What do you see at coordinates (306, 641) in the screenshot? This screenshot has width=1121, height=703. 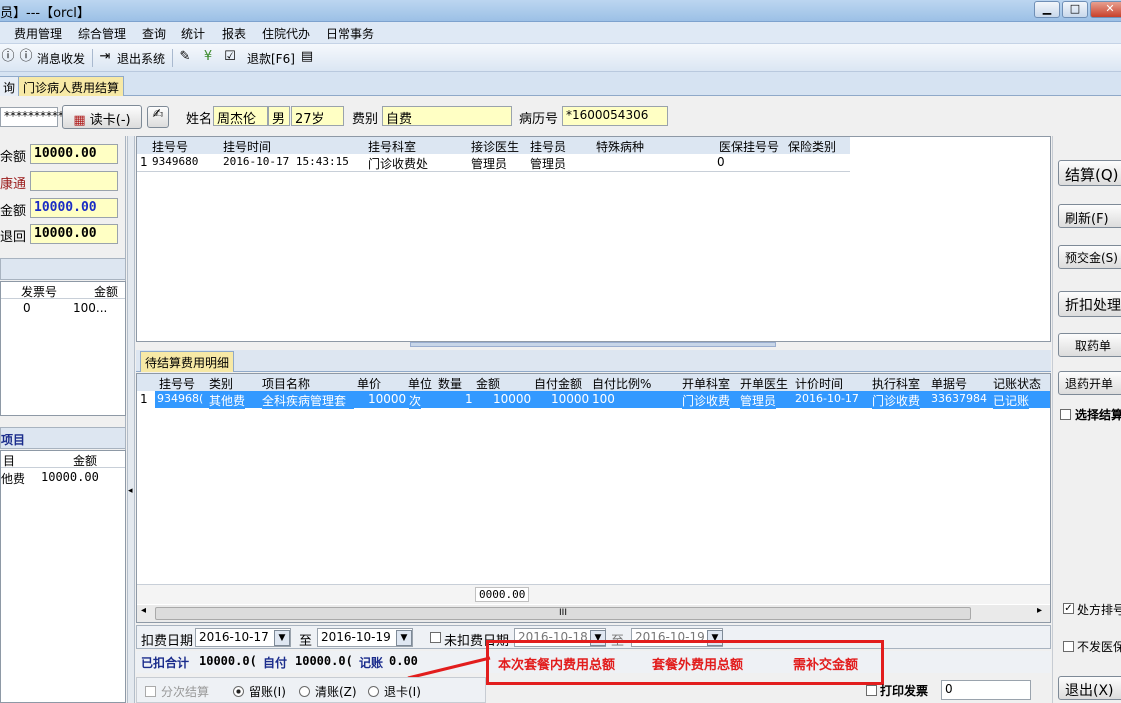 I see `to-label: 至` at bounding box center [306, 641].